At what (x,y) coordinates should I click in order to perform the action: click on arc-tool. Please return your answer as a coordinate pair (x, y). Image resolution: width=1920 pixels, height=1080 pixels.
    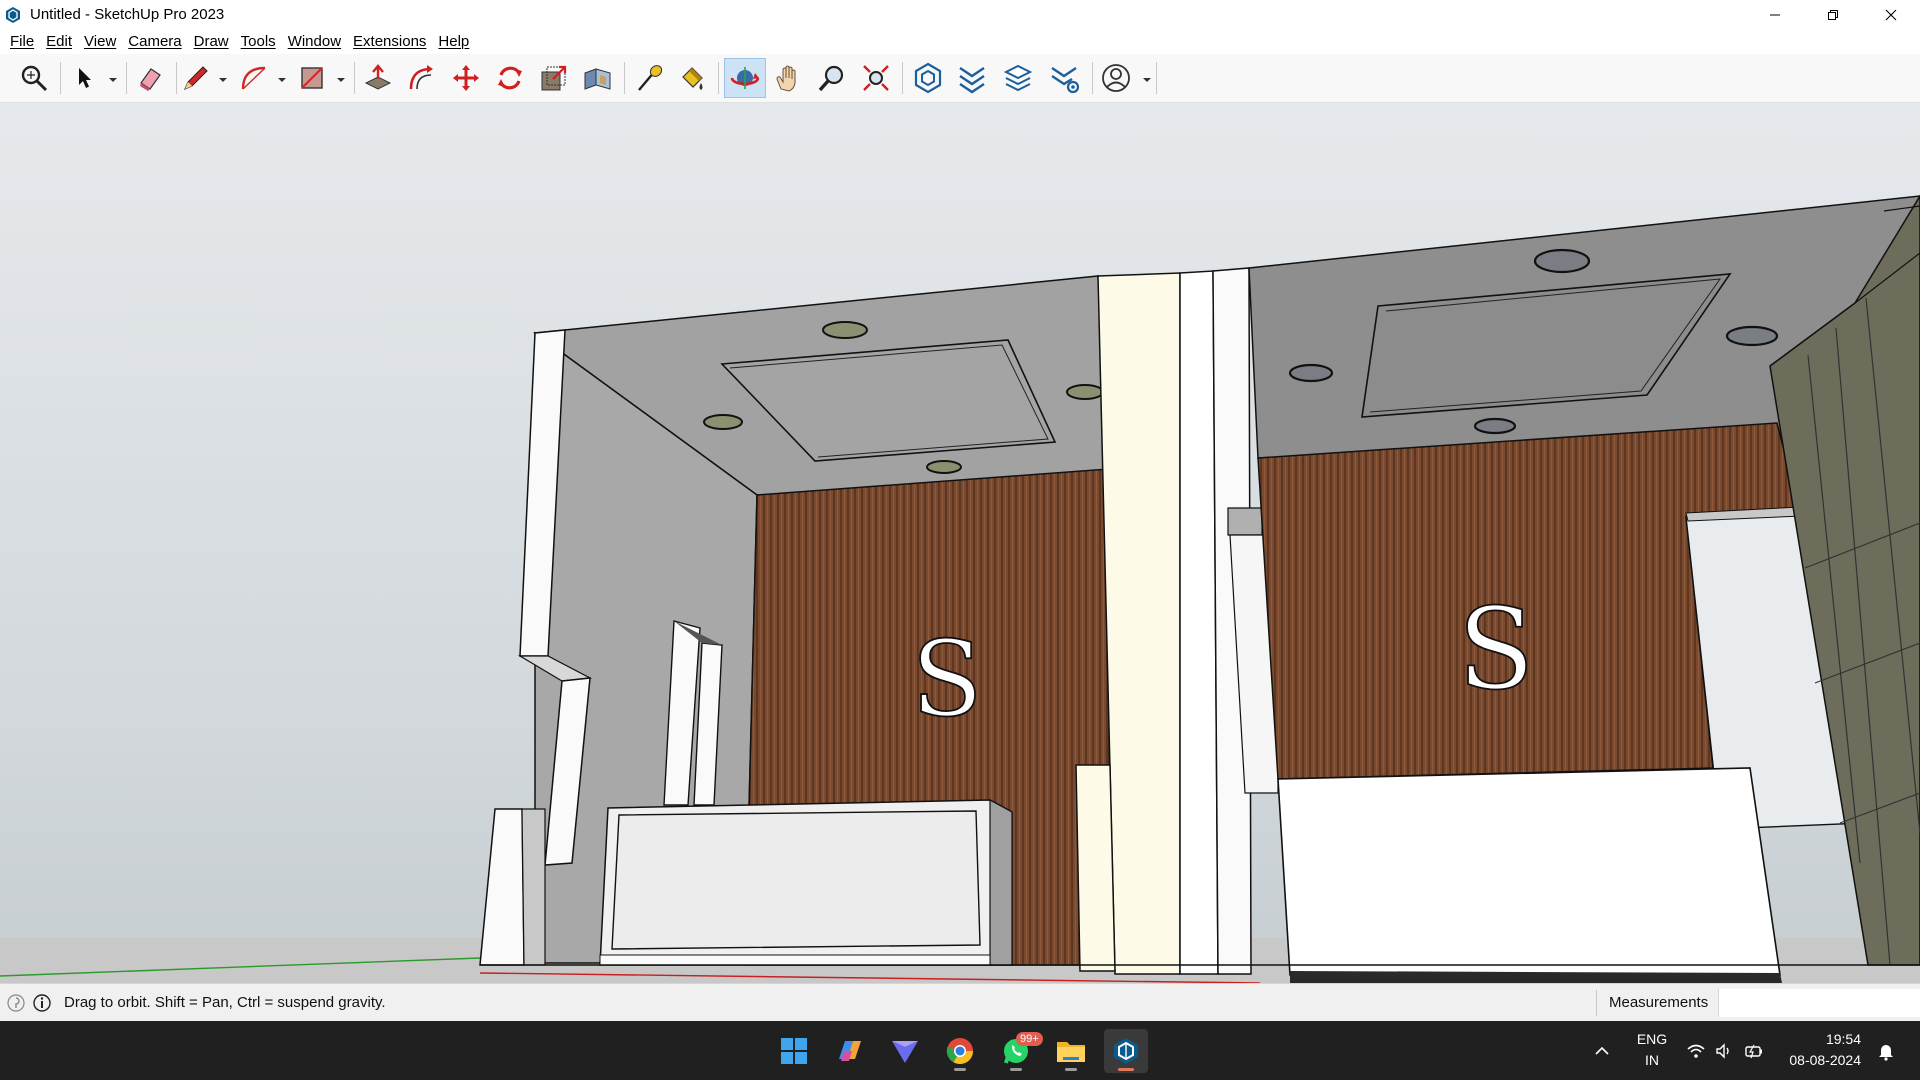
    Looking at the image, I should click on (254, 78).